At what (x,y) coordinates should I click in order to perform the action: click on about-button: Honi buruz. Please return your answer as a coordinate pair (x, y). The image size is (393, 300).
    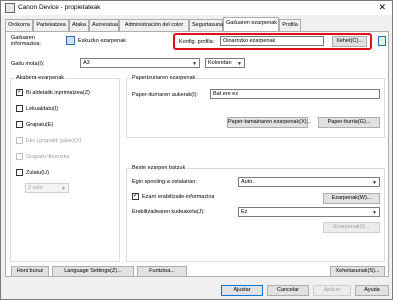
    Looking at the image, I should click on (30, 271).